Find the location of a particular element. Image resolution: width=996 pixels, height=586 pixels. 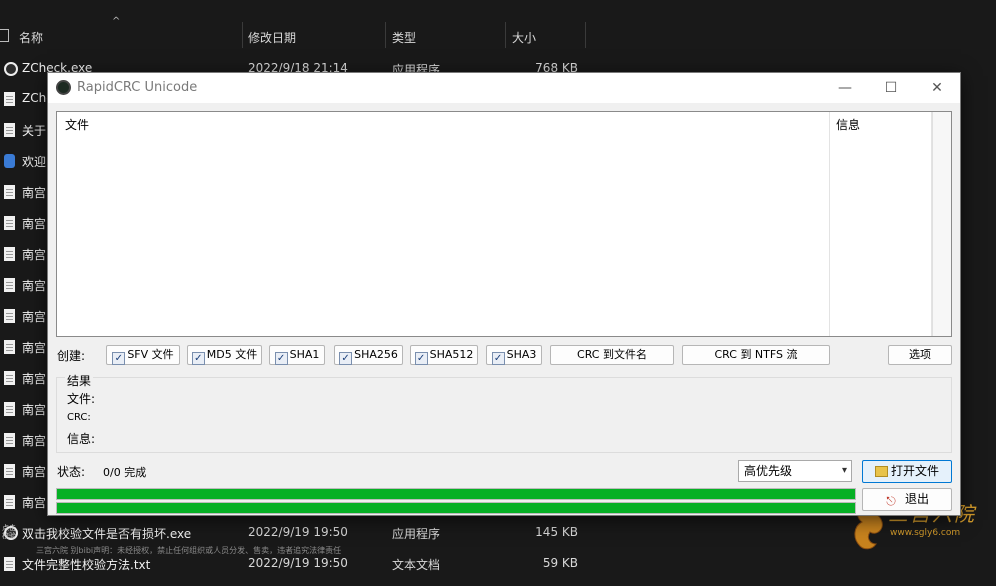

column-file: 文件 is located at coordinates (77, 124).